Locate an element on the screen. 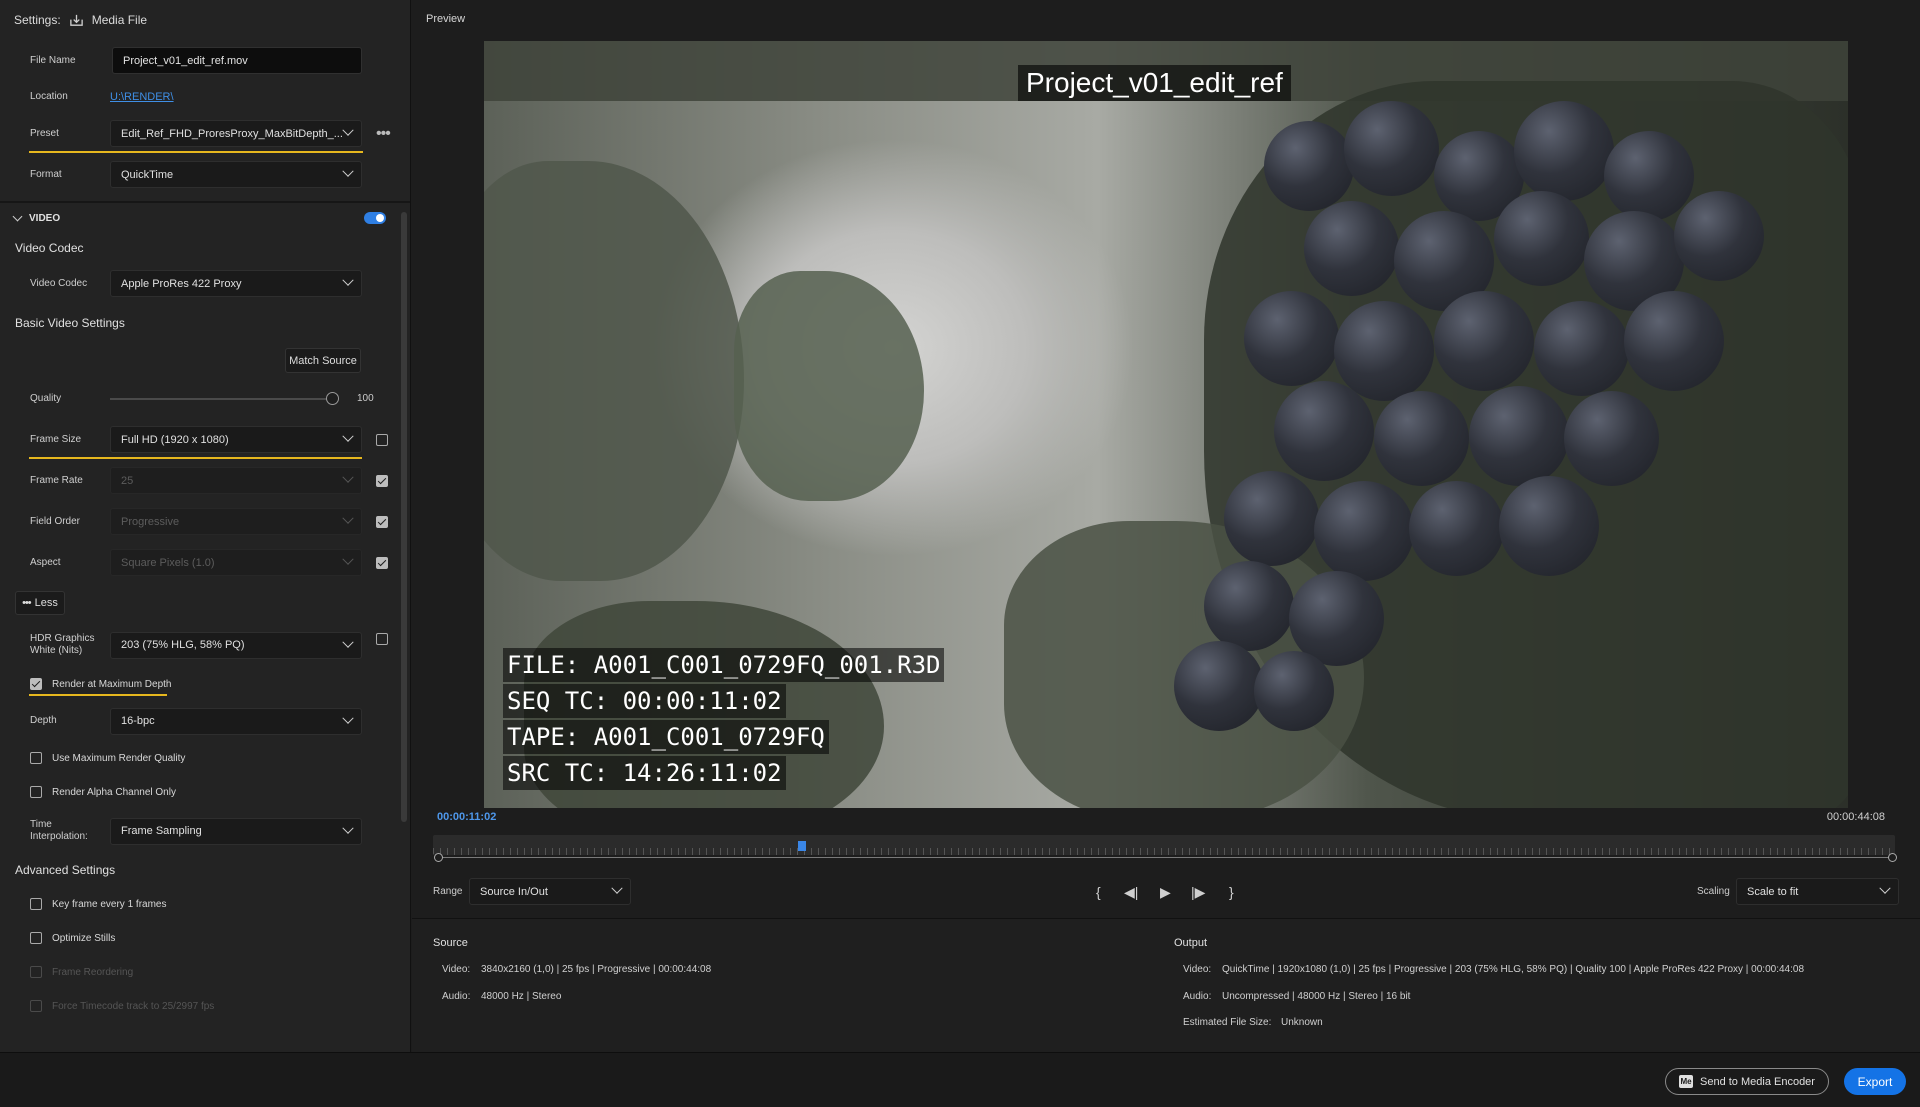 This screenshot has width=1920, height=1107. render-max-depth-checkbox is located at coordinates (36, 684).